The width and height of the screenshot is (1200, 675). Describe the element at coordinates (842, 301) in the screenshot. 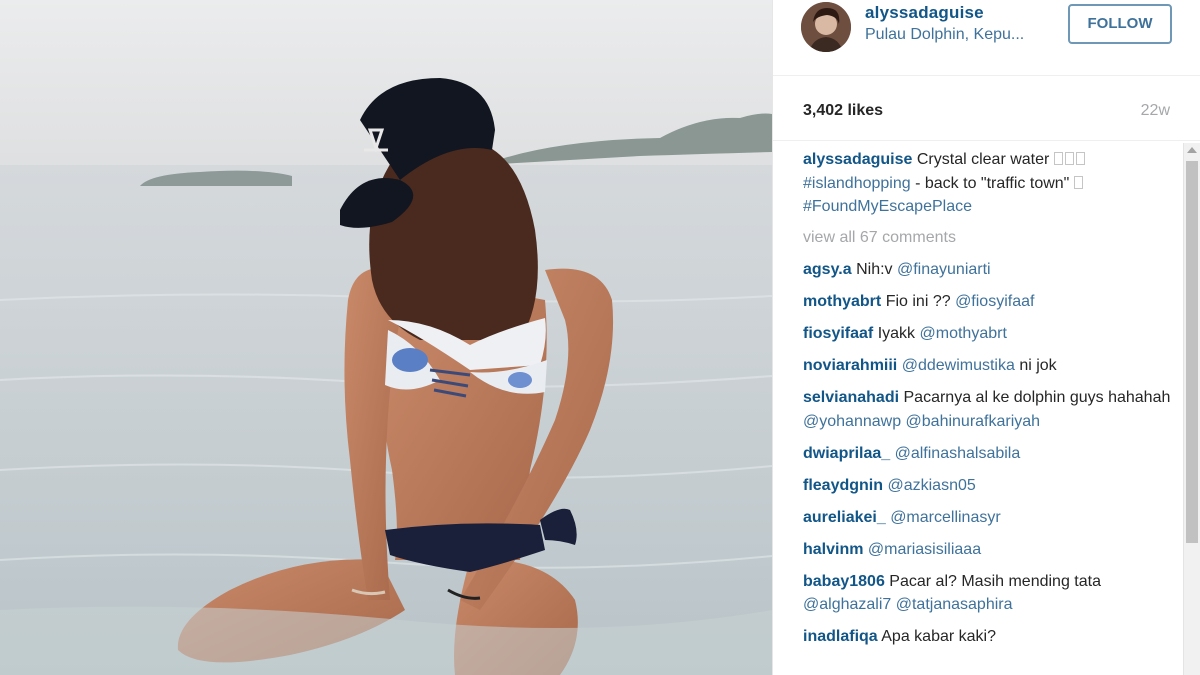

I see `comment-username: mothyabrt` at that location.